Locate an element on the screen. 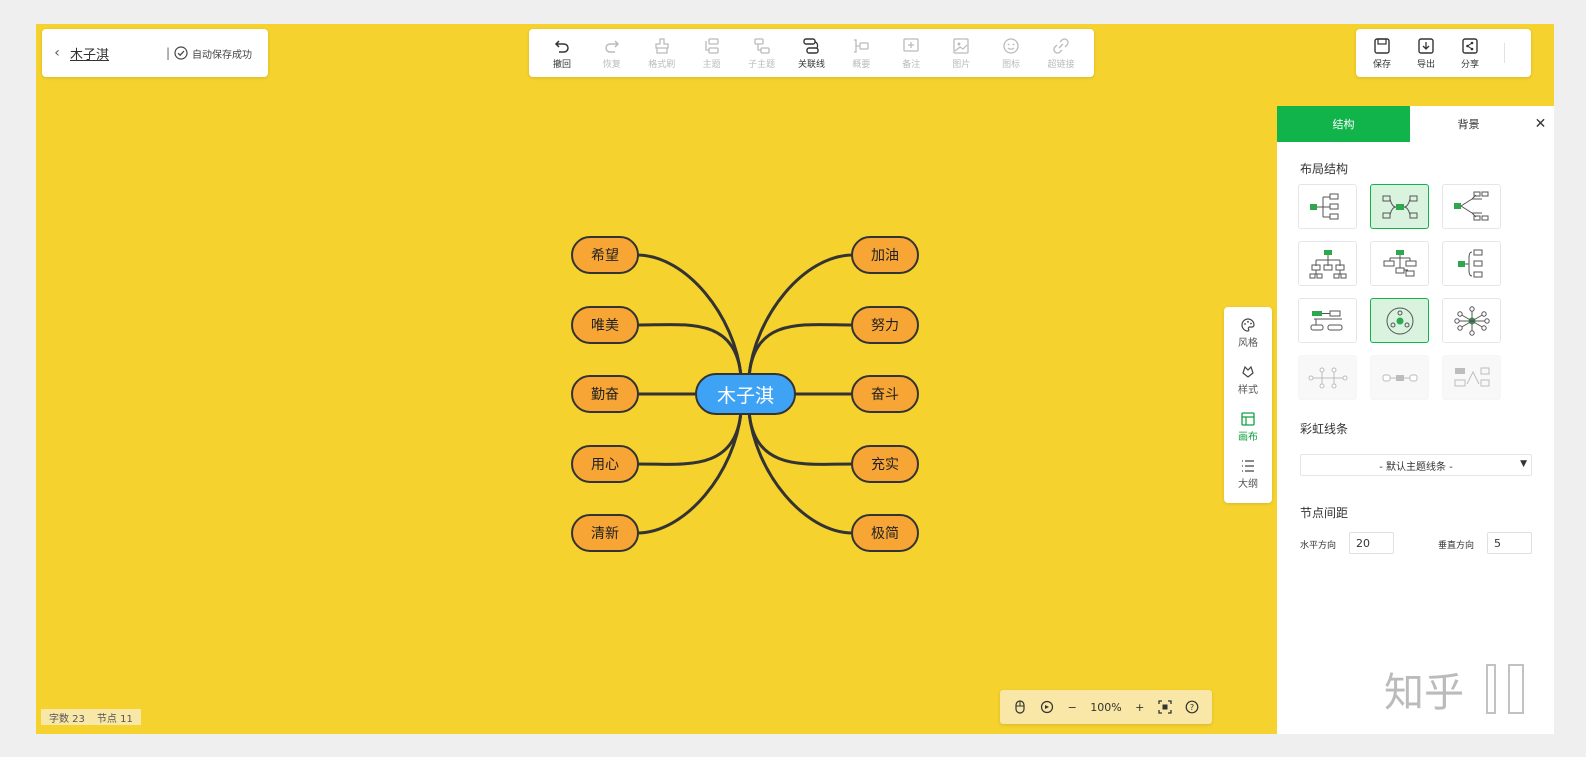 The height and width of the screenshot is (757, 1586). vertical-spacing-input: 5 is located at coordinates (1509, 543).